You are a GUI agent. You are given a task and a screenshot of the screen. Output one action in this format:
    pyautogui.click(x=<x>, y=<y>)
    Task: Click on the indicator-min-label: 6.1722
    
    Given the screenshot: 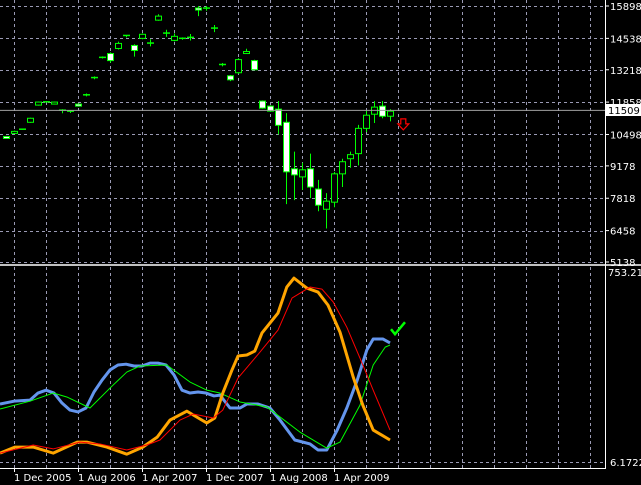 What is the action you would take?
    pyautogui.click(x=625, y=463)
    